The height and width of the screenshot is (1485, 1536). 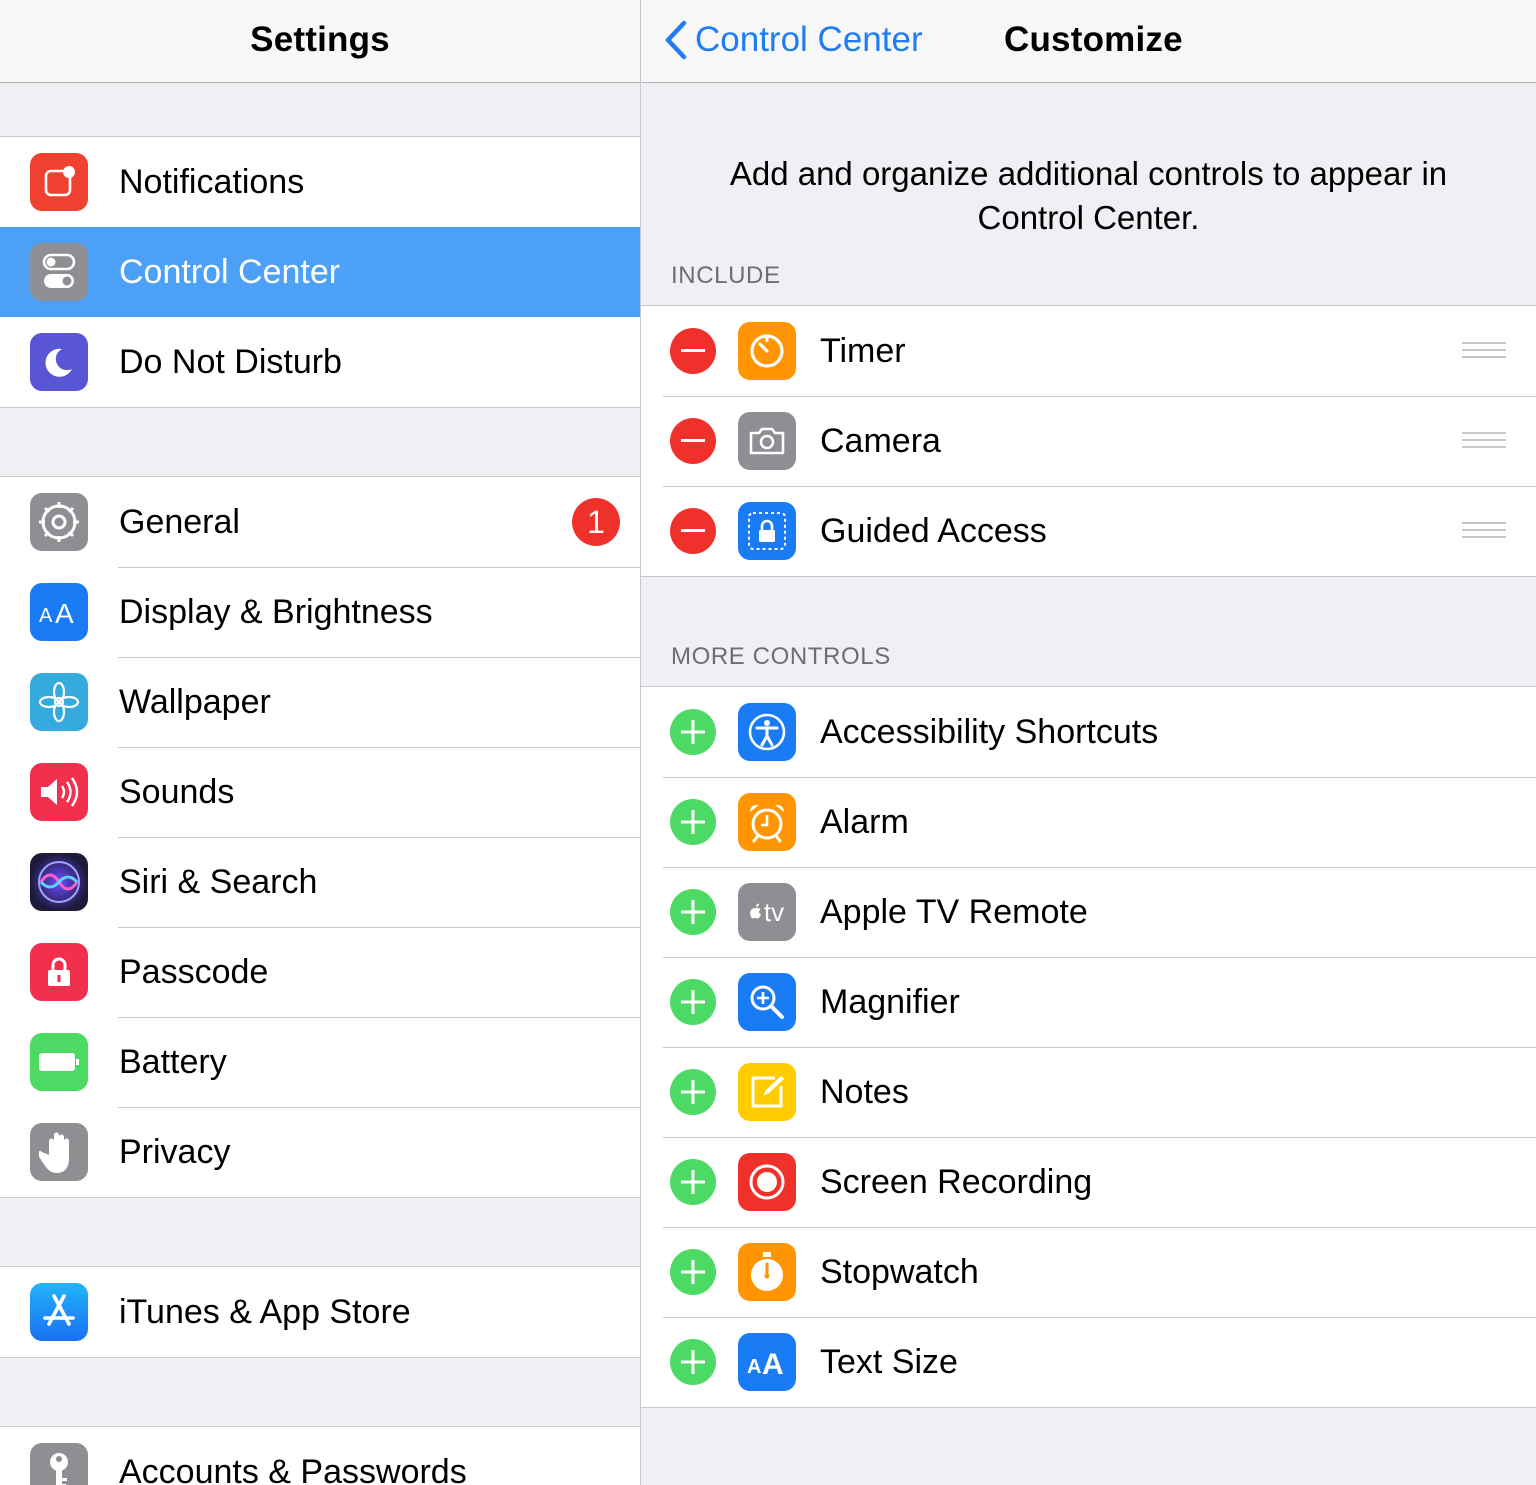 I want to click on magnifier-icon, so click(x=767, y=1002).